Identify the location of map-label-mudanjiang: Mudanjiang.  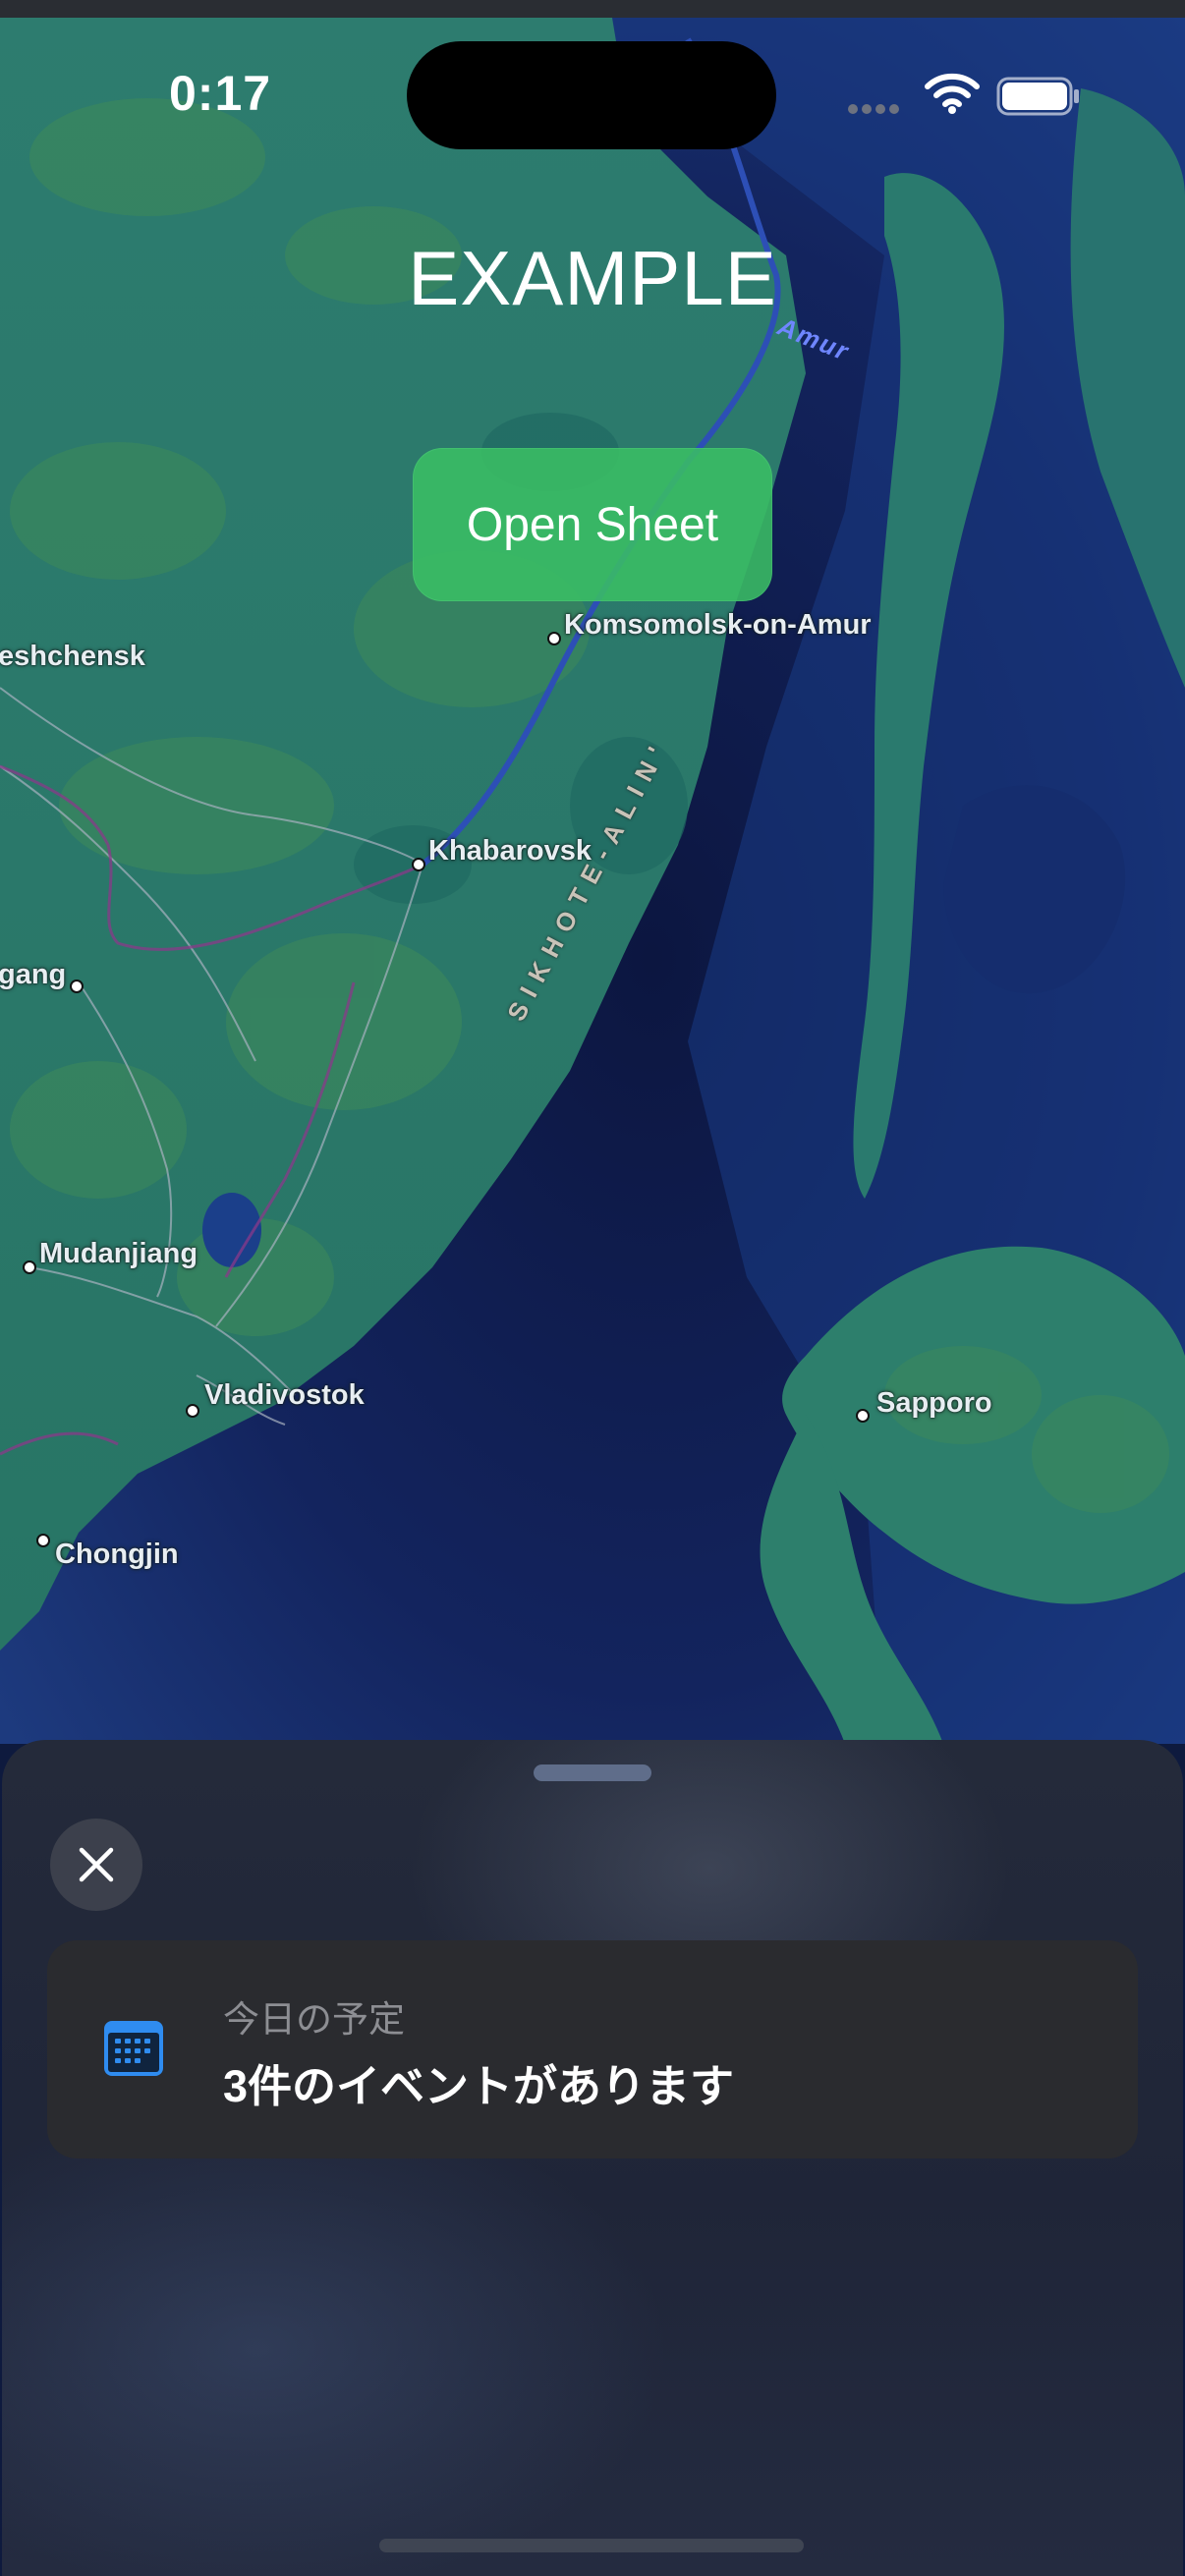
(119, 1254).